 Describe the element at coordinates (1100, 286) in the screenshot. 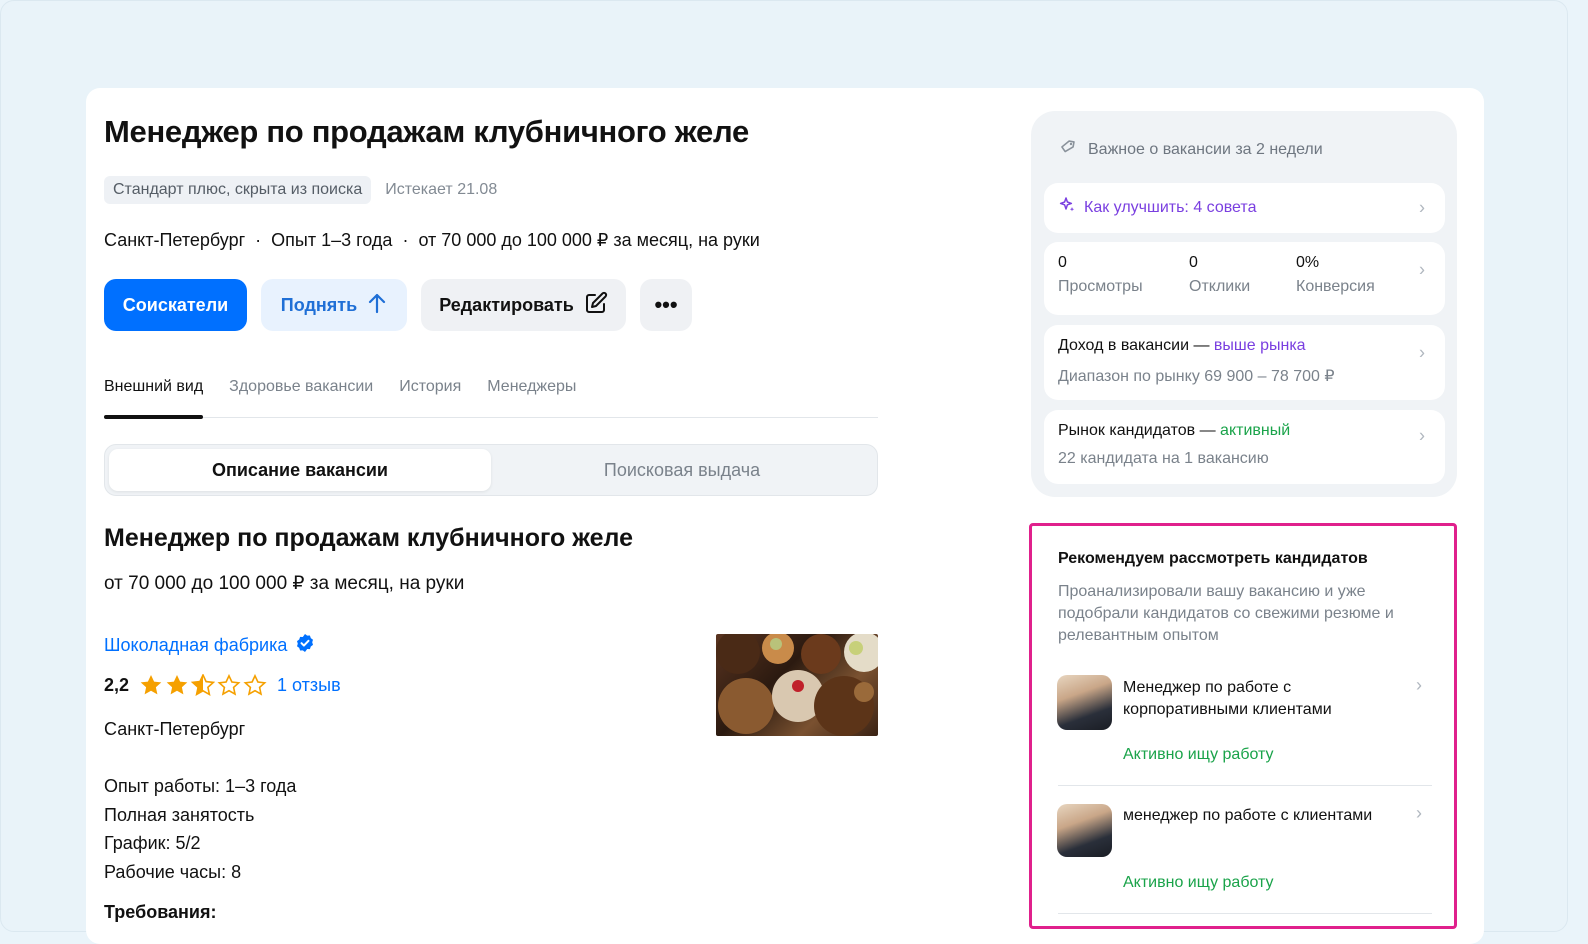

I see `stat-views-label: Просмотры` at that location.